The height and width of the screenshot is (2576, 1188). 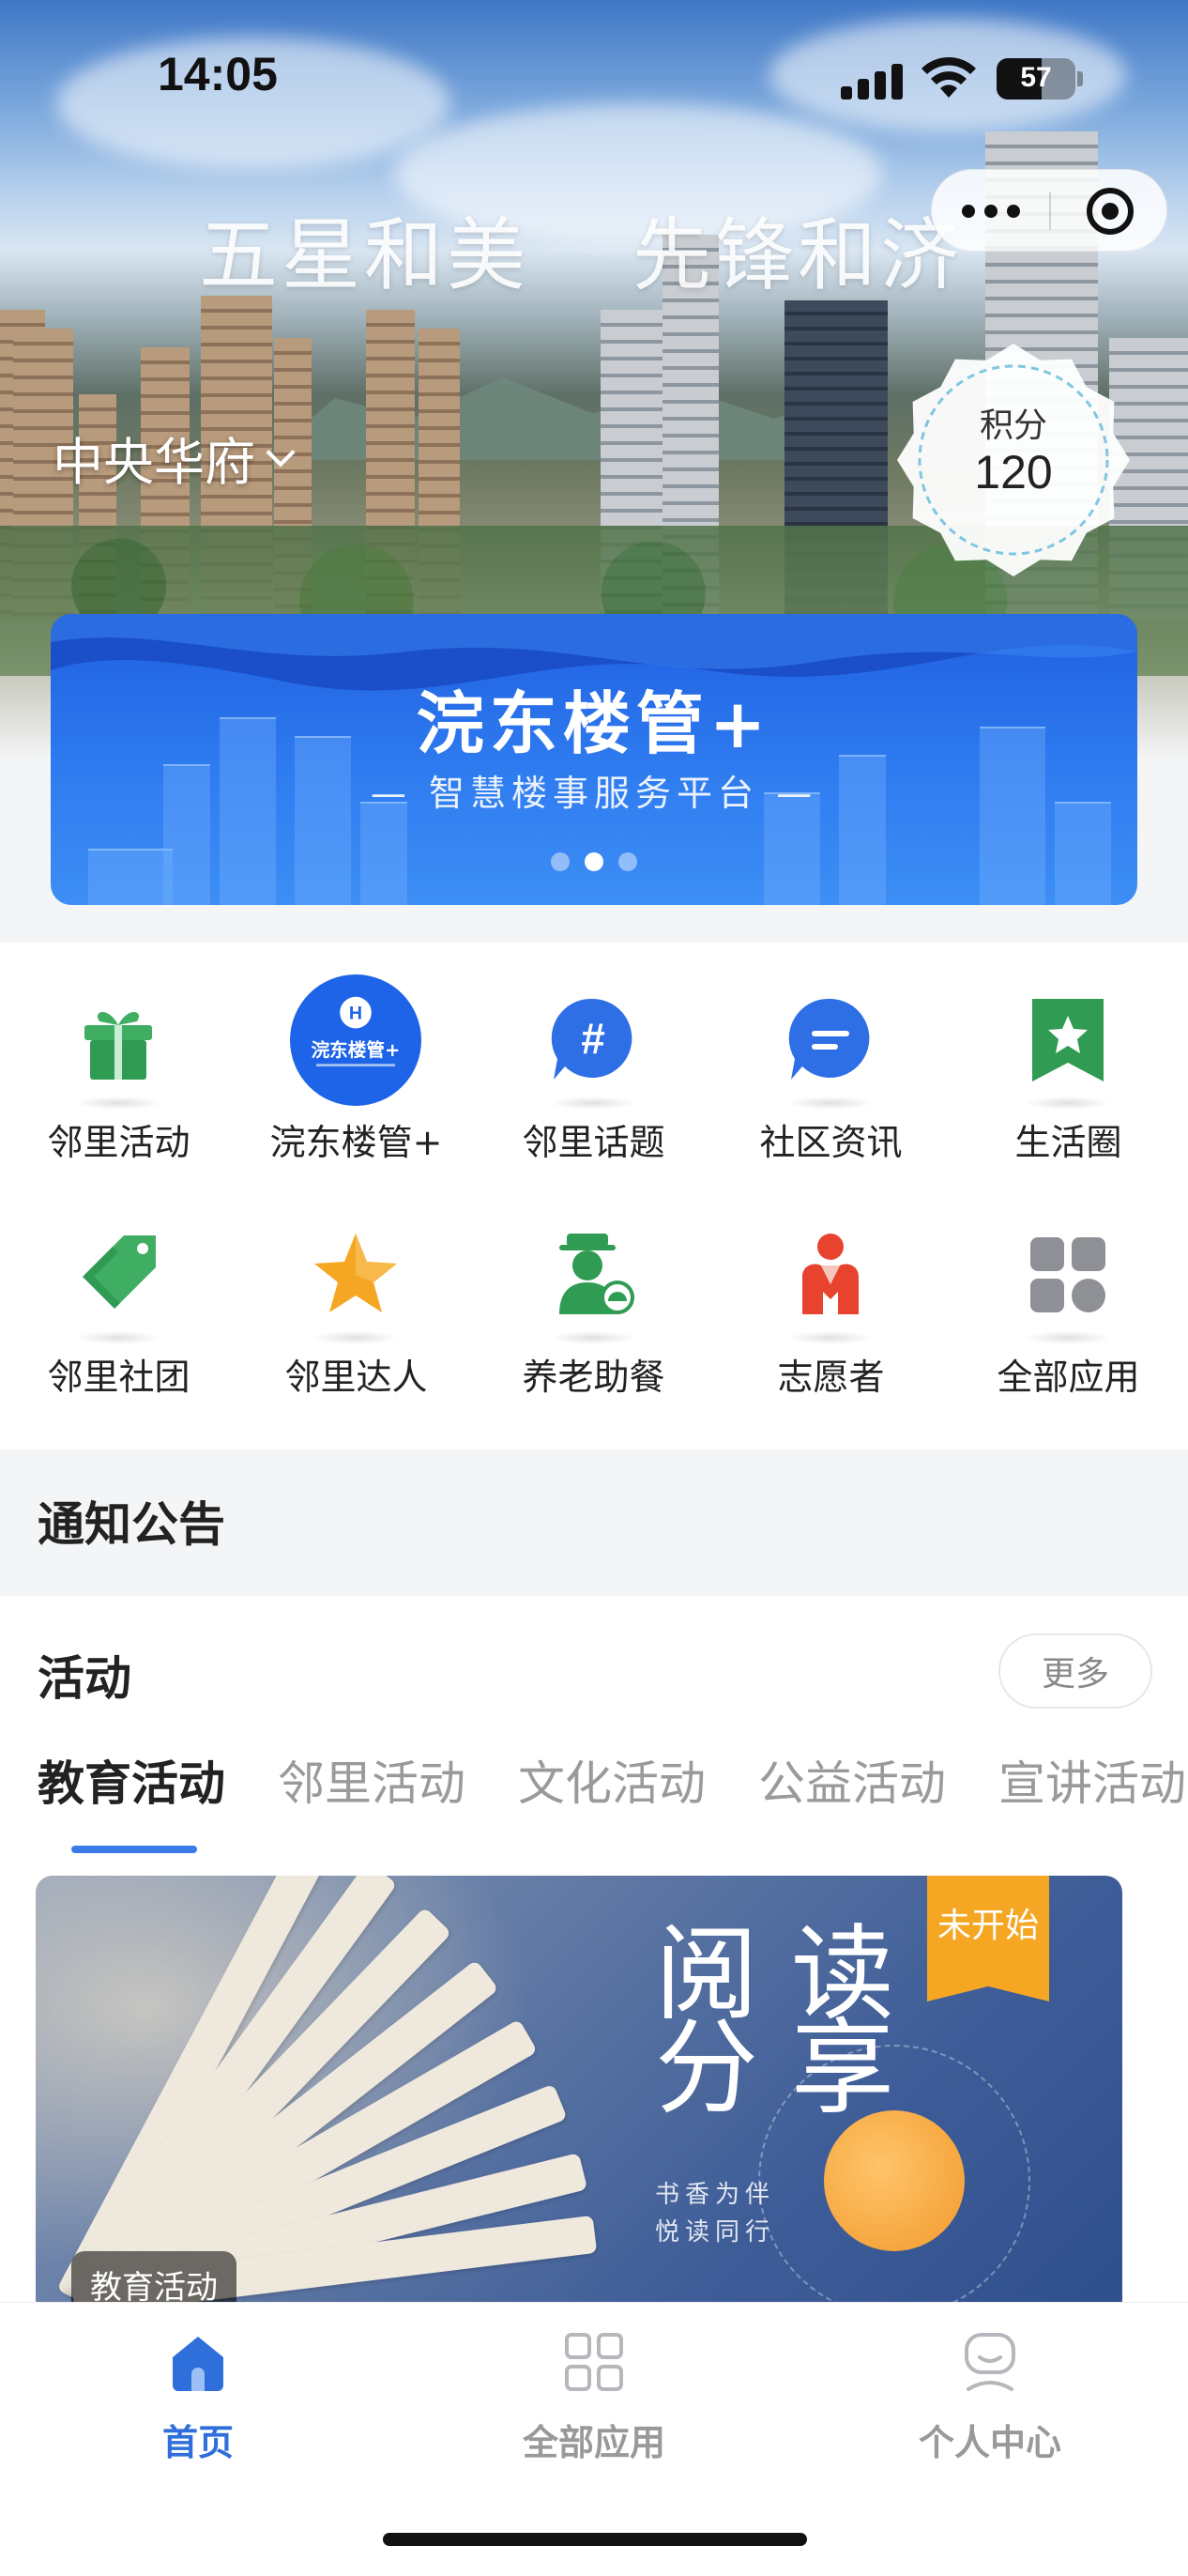 What do you see at coordinates (218, 74) in the screenshot?
I see `status-time: 14:05` at bounding box center [218, 74].